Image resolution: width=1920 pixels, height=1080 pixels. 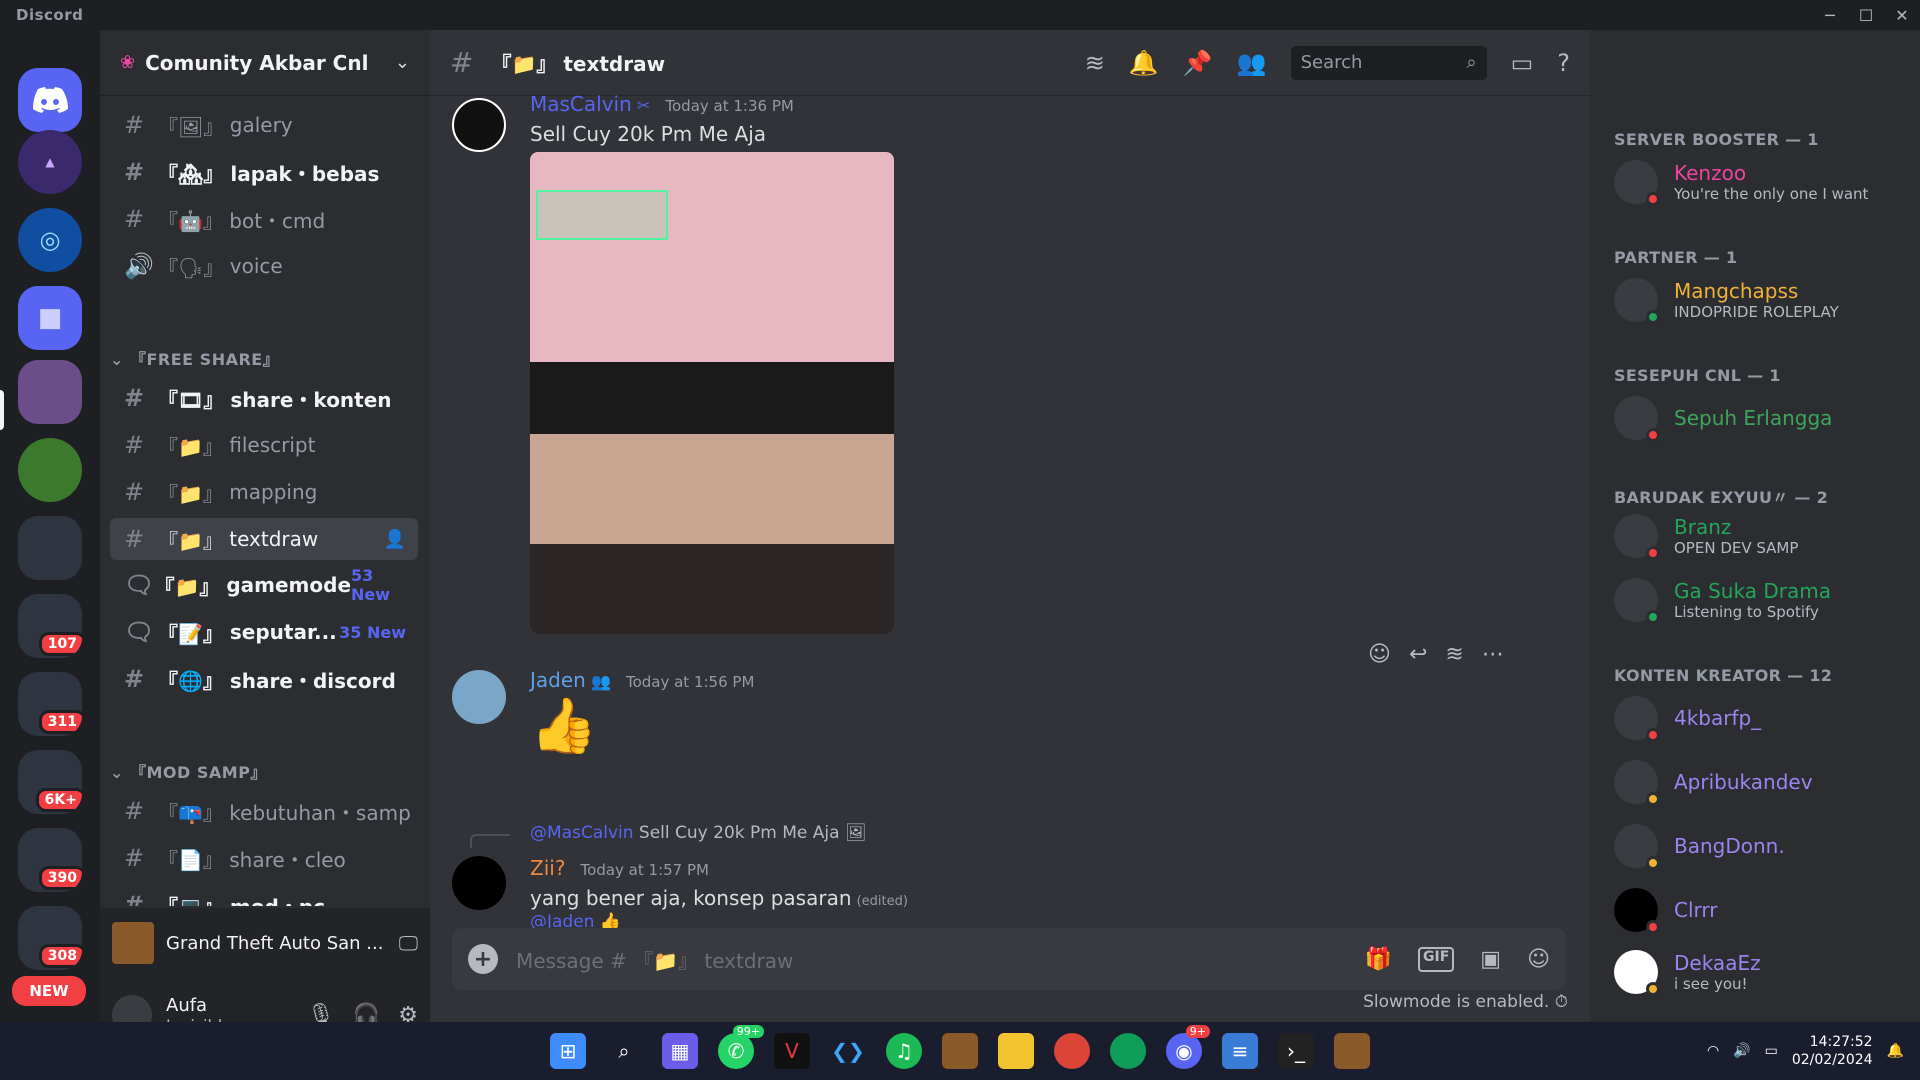 I want to click on channel-voice: 🔊 『🗣』 voice, so click(x=264, y=266).